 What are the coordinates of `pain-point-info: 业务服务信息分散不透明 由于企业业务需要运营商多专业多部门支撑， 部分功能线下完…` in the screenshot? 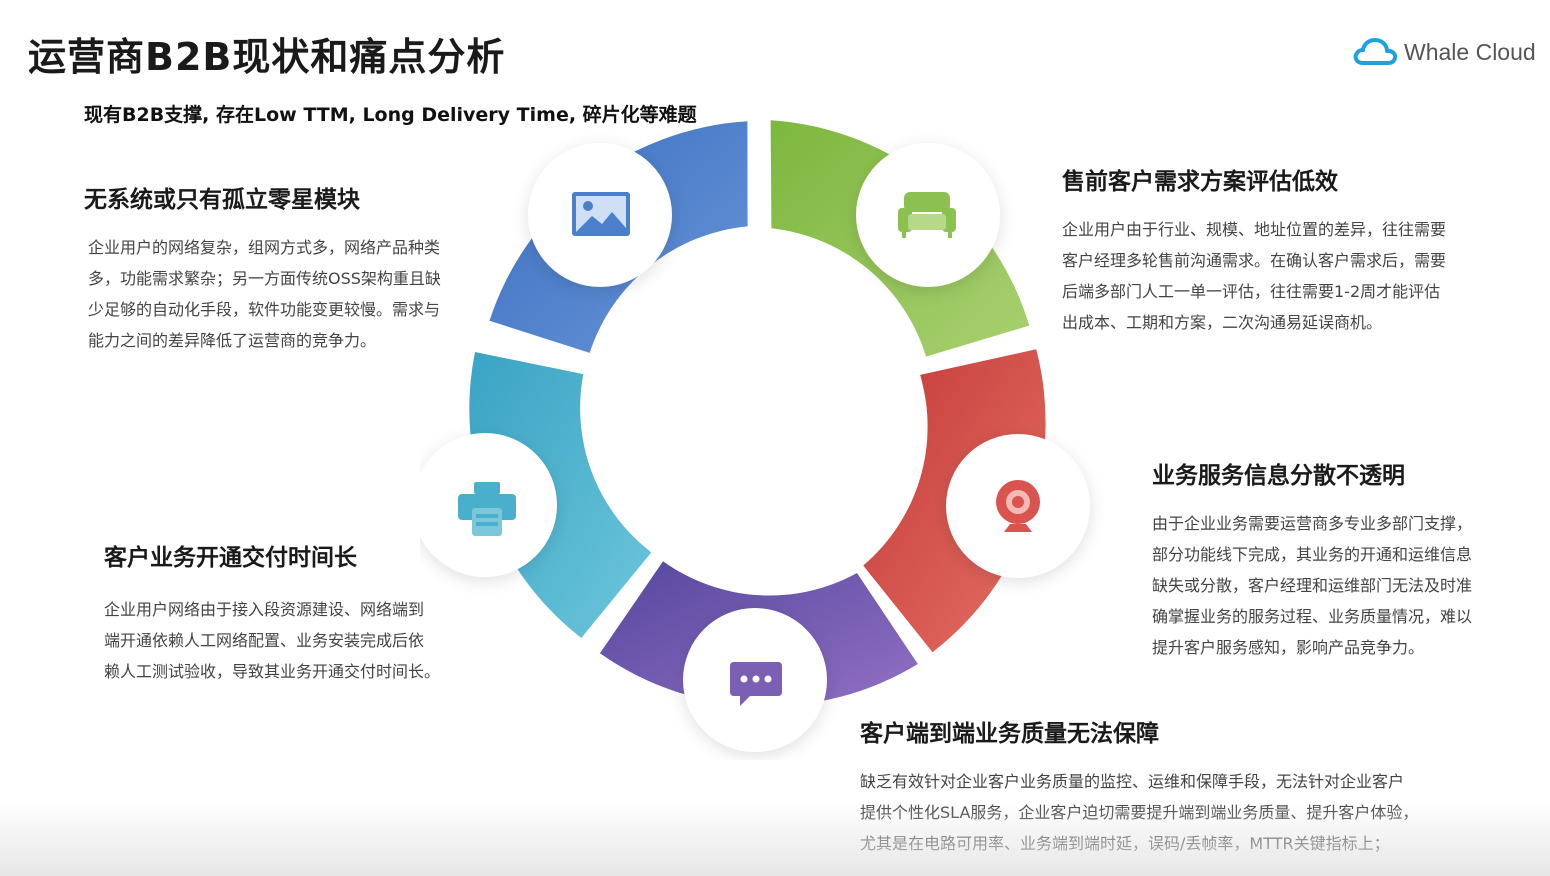 It's located at (1342, 559).